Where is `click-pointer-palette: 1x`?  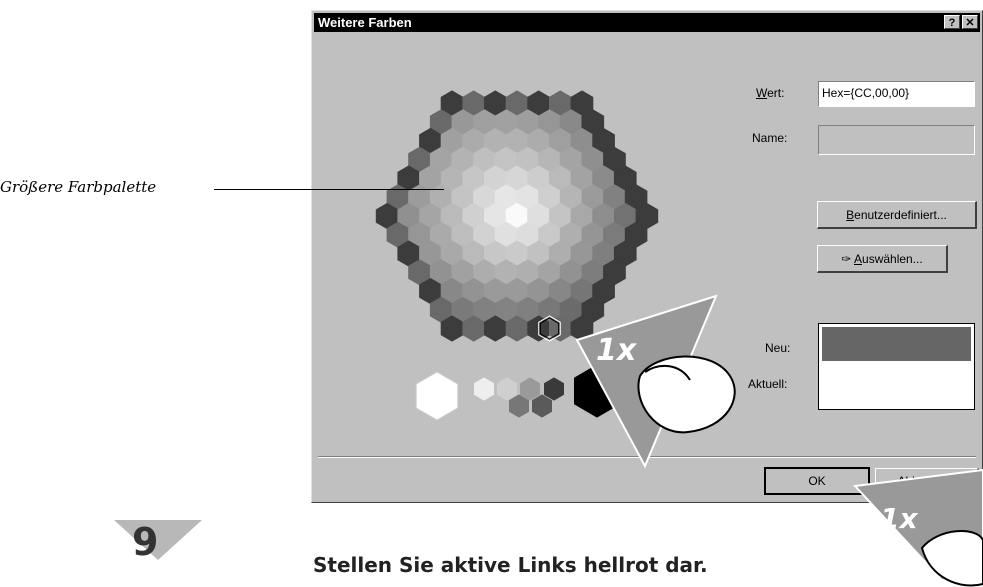 click-pointer-palette: 1x is located at coordinates (655, 381).